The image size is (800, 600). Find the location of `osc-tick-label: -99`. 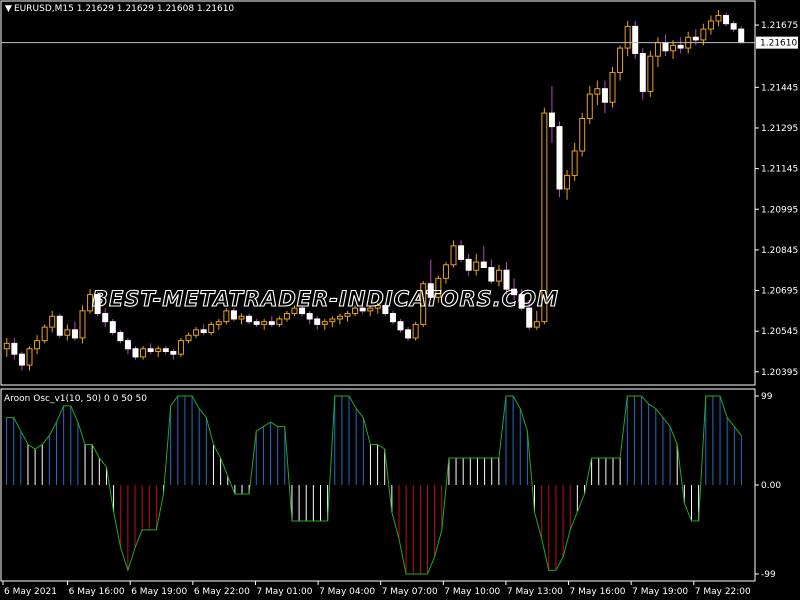

osc-tick-label: -99 is located at coordinates (768, 575).